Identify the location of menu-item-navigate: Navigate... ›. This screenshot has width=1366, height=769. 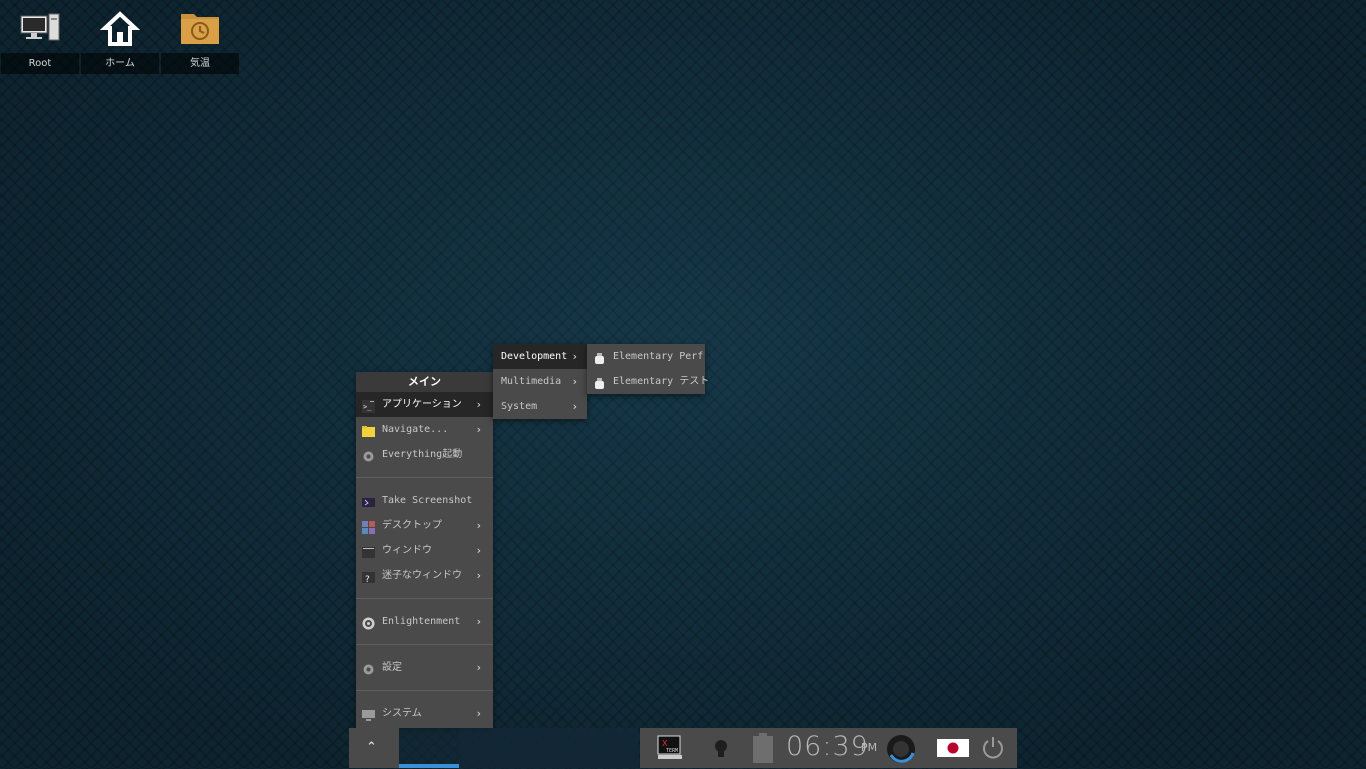
(424, 429).